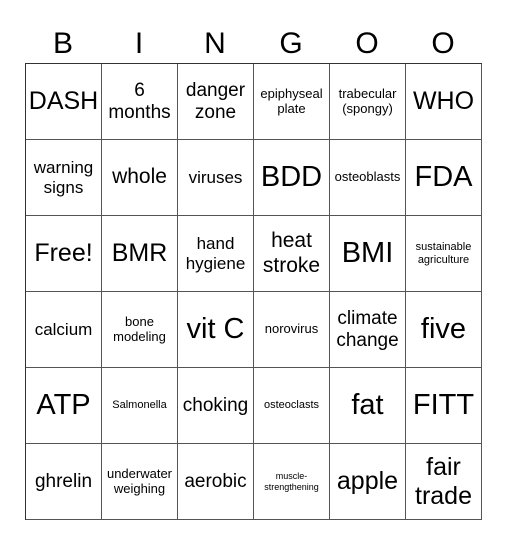 The width and height of the screenshot is (506, 544). I want to click on bingo-cell: hand hygiene, so click(216, 254).